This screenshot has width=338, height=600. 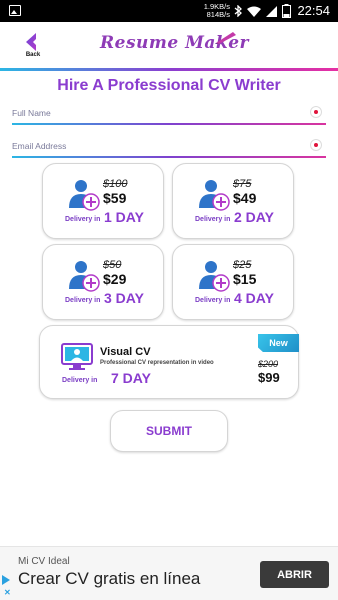 What do you see at coordinates (112, 265) in the screenshot?
I see `old-price: $50` at bounding box center [112, 265].